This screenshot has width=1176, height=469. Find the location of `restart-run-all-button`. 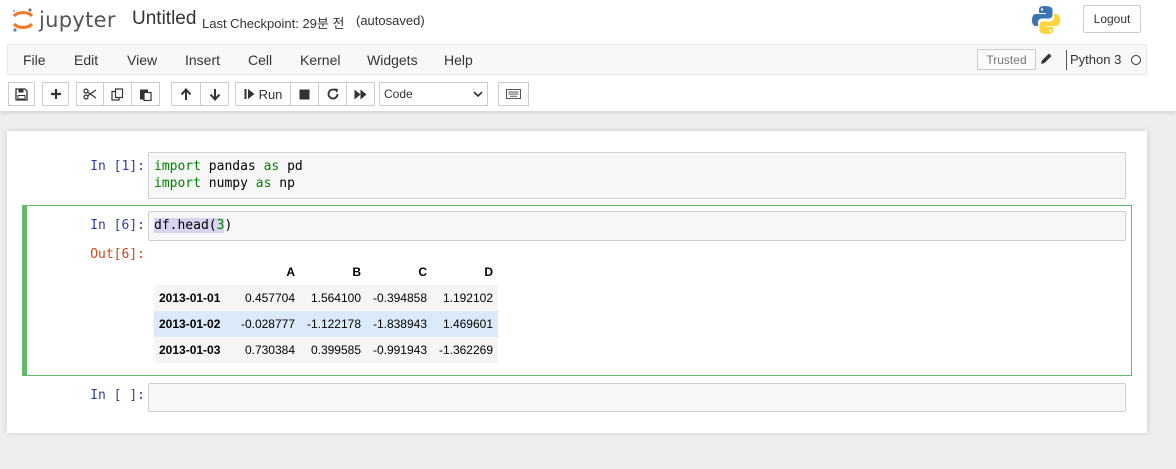

restart-run-all-button is located at coordinates (360, 94).